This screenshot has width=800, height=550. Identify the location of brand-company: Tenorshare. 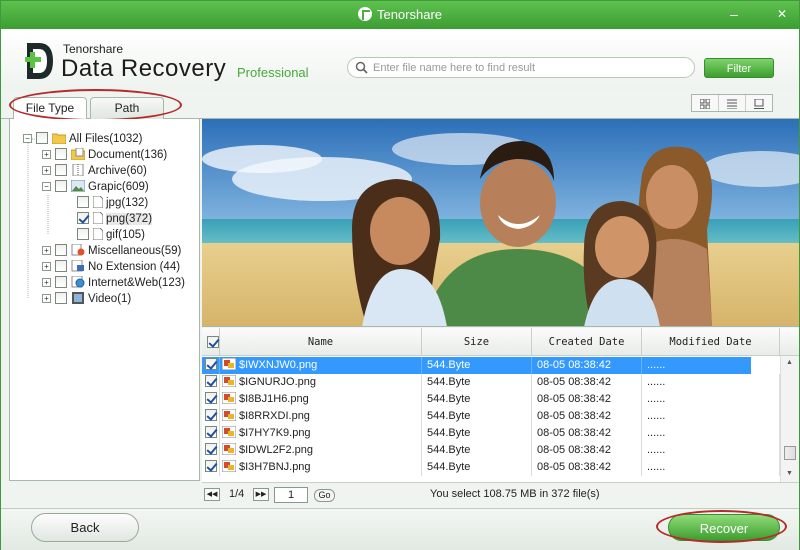
(93, 49).